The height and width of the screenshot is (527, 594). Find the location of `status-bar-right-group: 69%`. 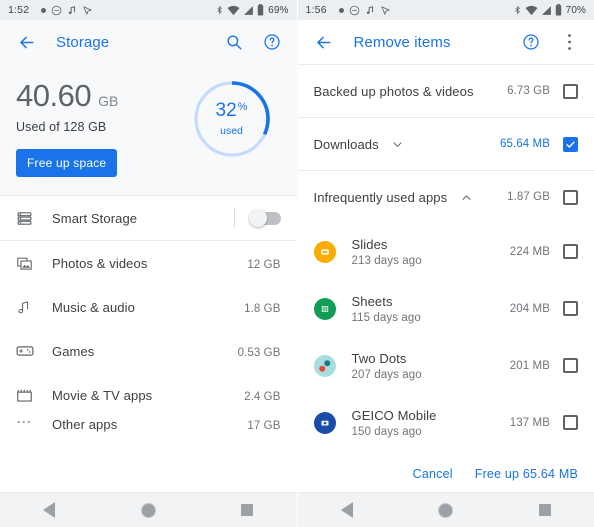

status-bar-right-group: 69% is located at coordinates (251, 10).